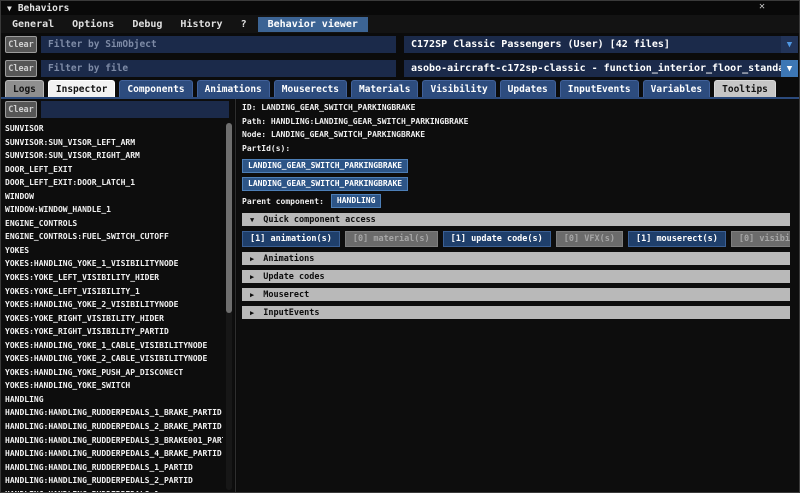  Describe the element at coordinates (21, 68) in the screenshot. I see `clear-file-filter-button: Clear` at that location.